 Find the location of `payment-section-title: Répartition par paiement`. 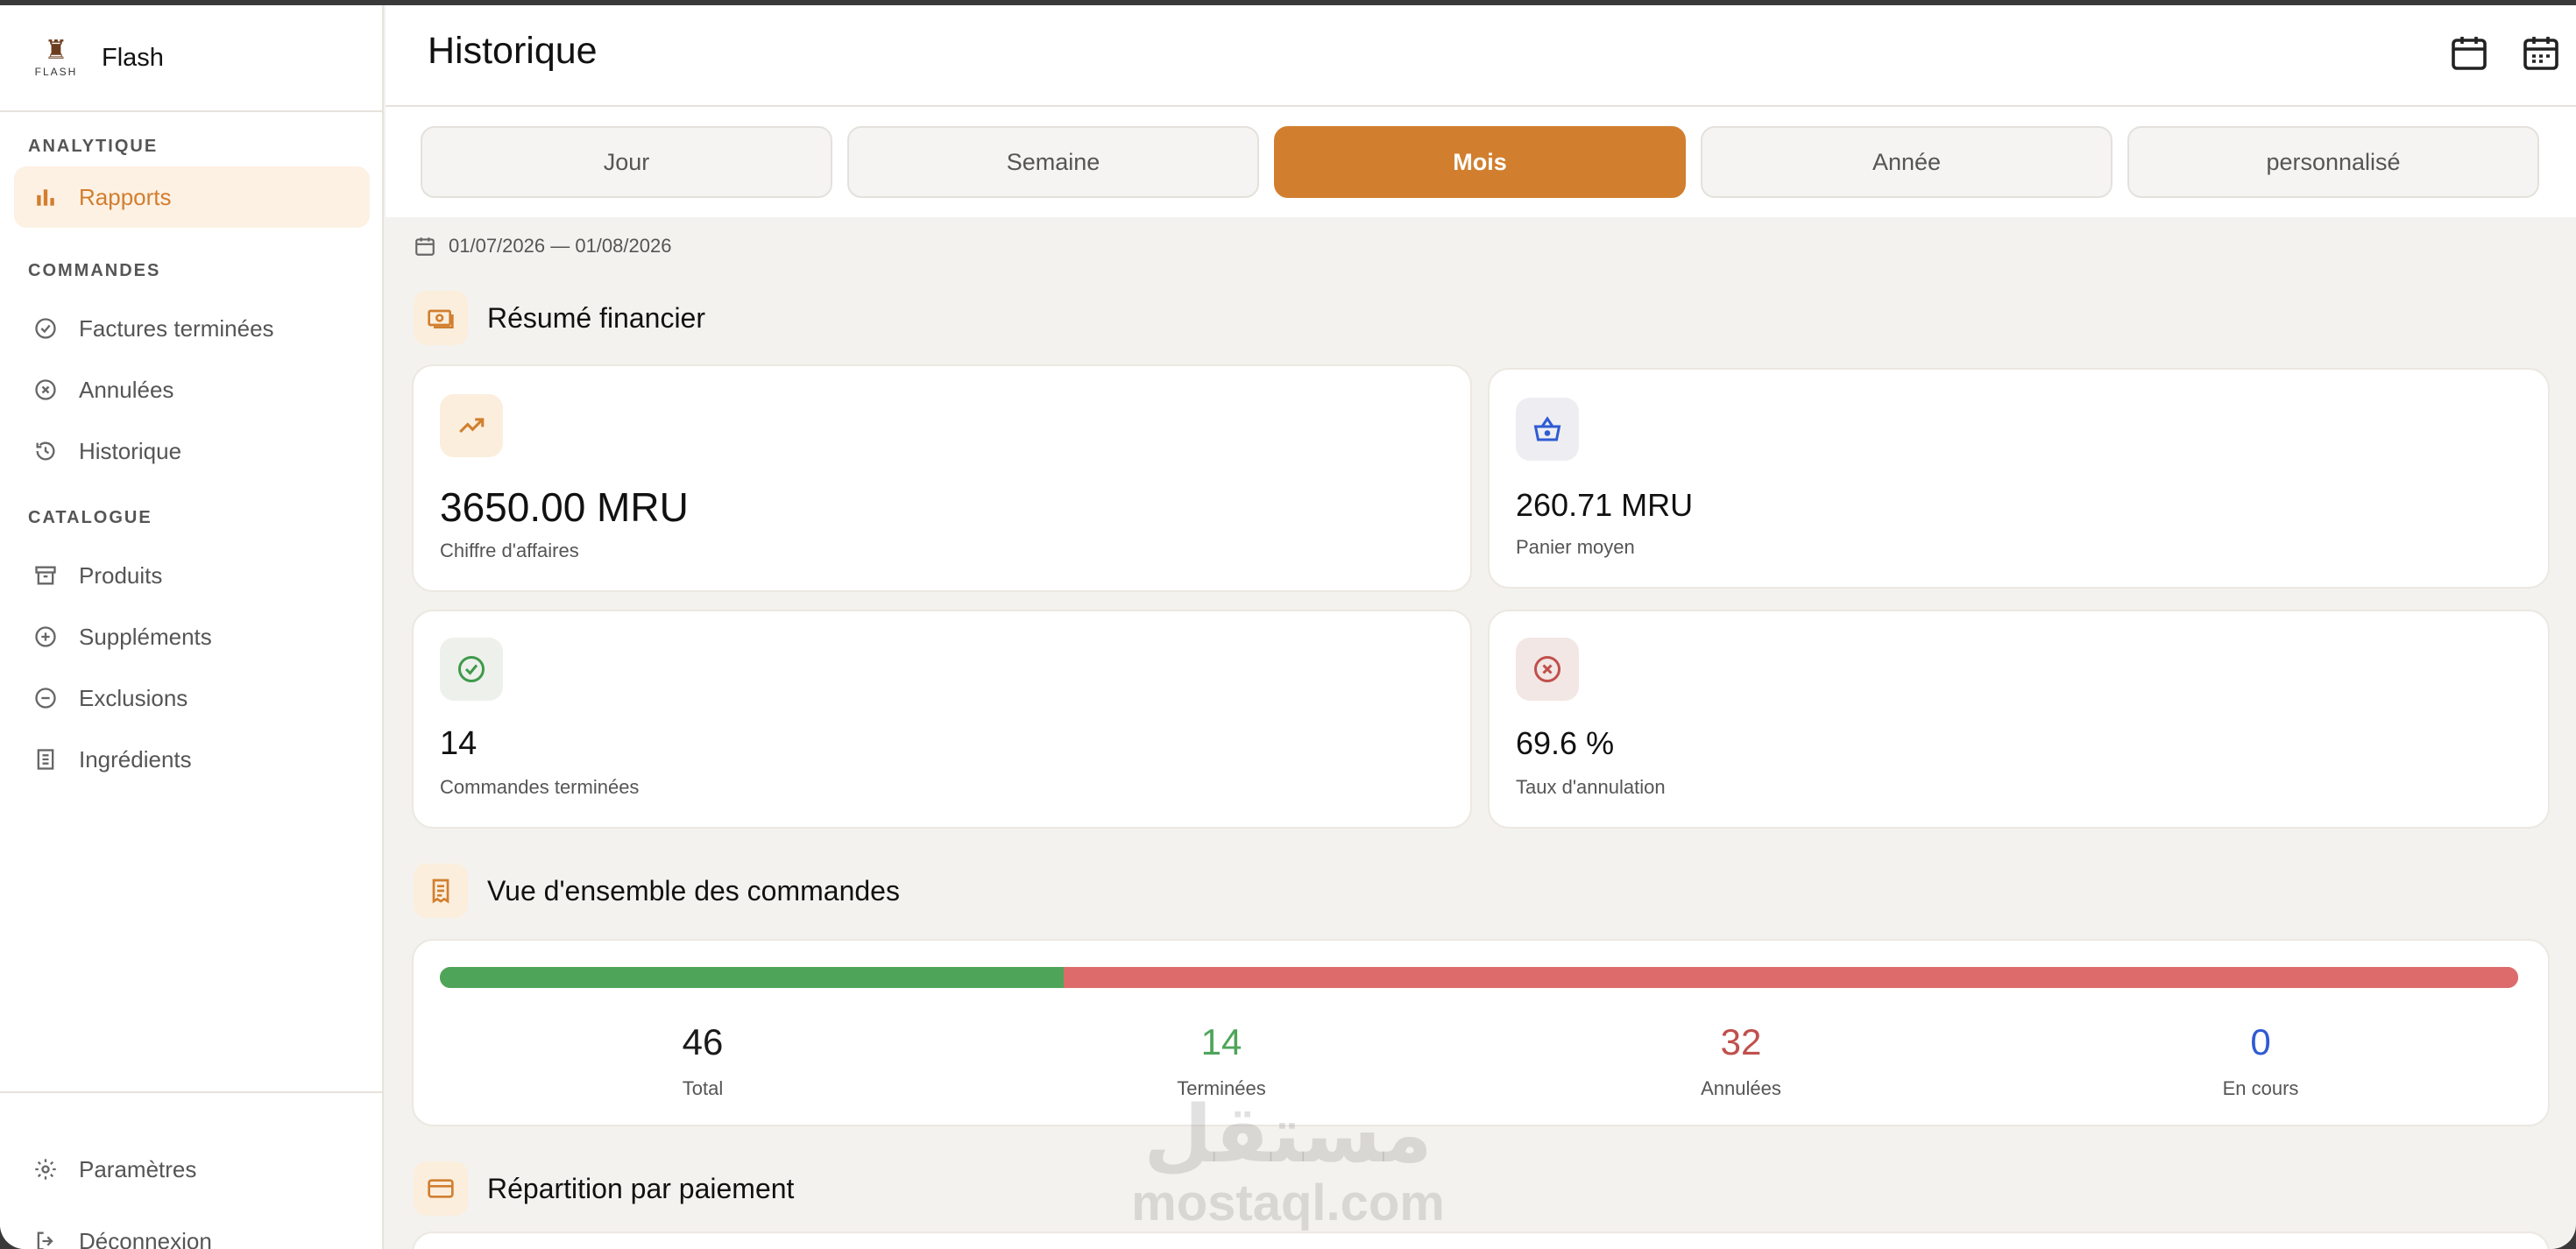

payment-section-title: Répartition par paiement is located at coordinates (641, 1188).